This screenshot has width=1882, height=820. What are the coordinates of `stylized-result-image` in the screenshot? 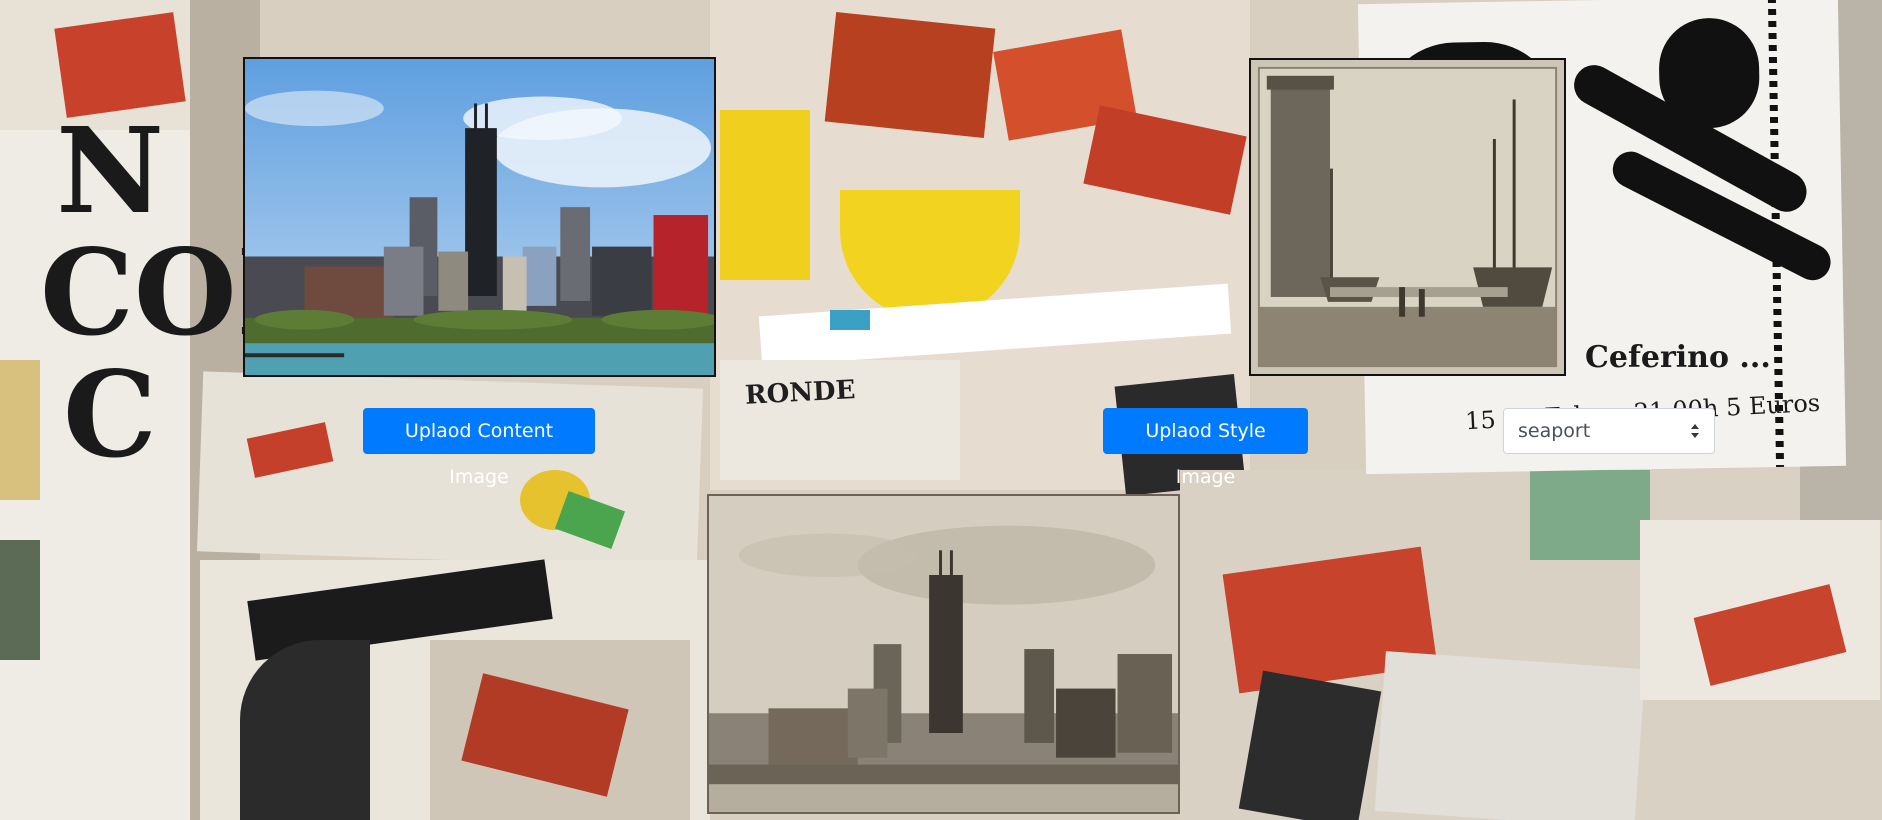 It's located at (943, 654).